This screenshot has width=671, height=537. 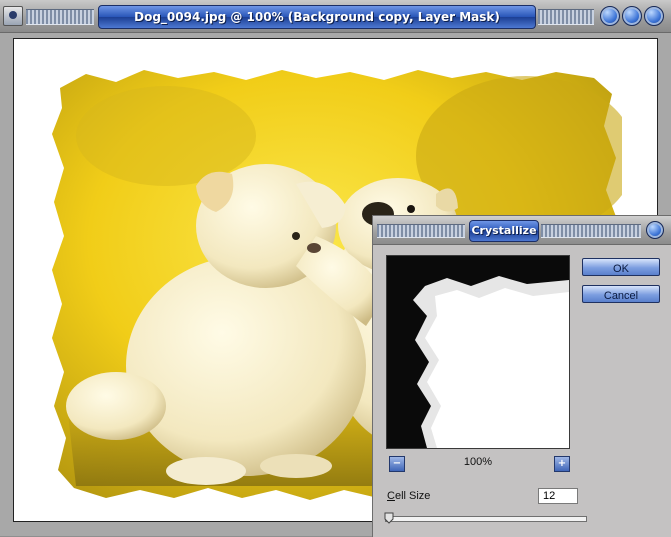 What do you see at coordinates (621, 294) in the screenshot?
I see `cancel-button: Cancel` at bounding box center [621, 294].